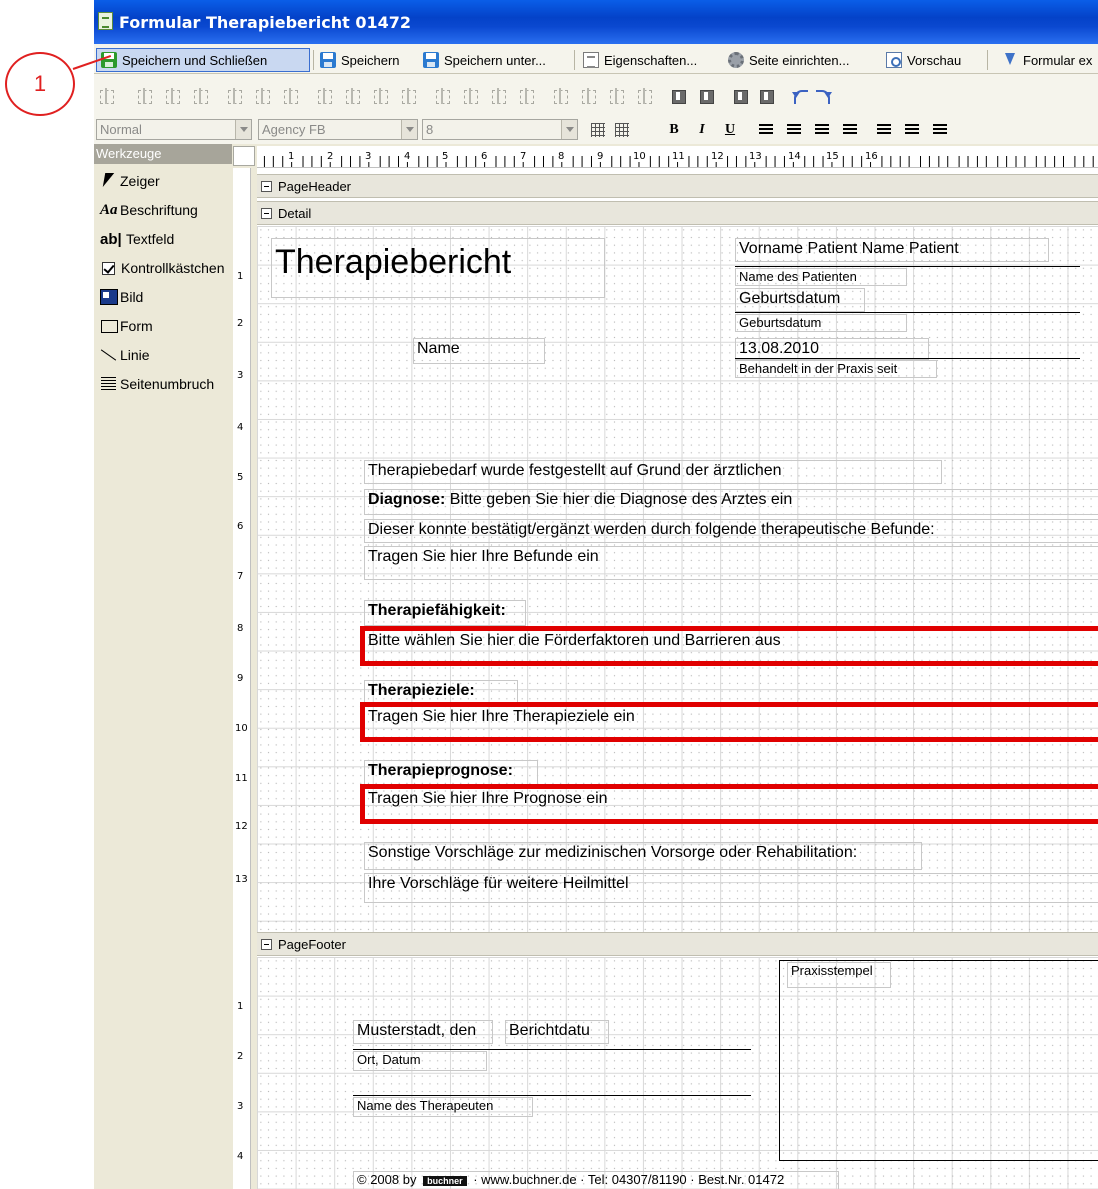 The image size is (1098, 1189). Describe the element at coordinates (892, 250) in the screenshot. I see `patient-name-field: Vorname Patient Name Patient` at that location.